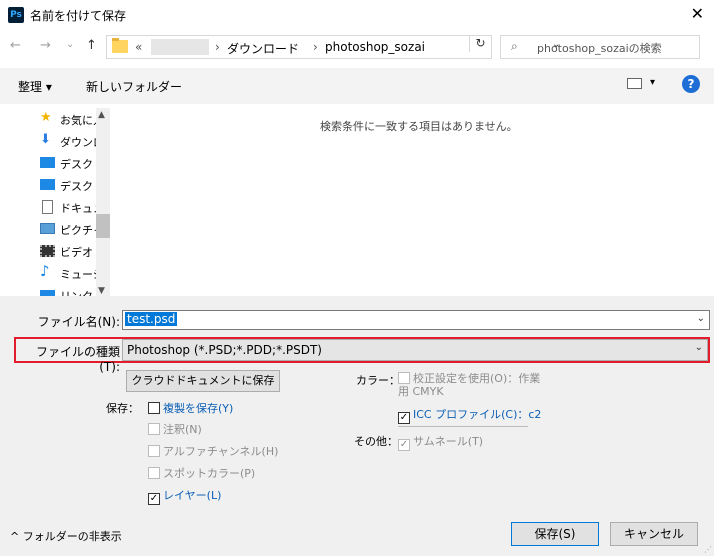 The width and height of the screenshot is (714, 556). Describe the element at coordinates (78, 322) in the screenshot. I see `filename-label: ファイル名(N):` at that location.